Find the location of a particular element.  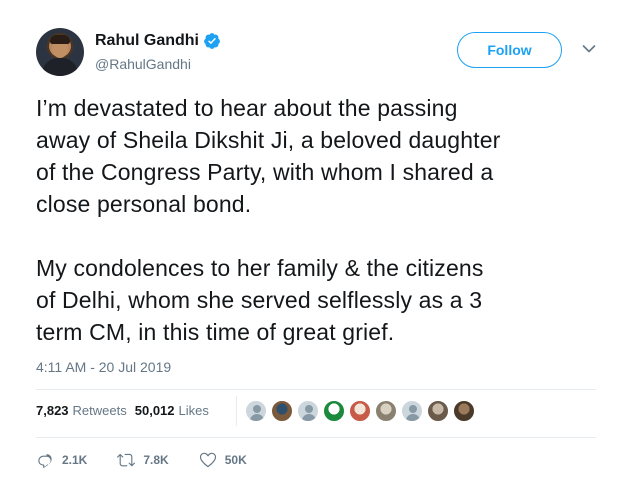

reply-count: 2.1K is located at coordinates (75, 460).